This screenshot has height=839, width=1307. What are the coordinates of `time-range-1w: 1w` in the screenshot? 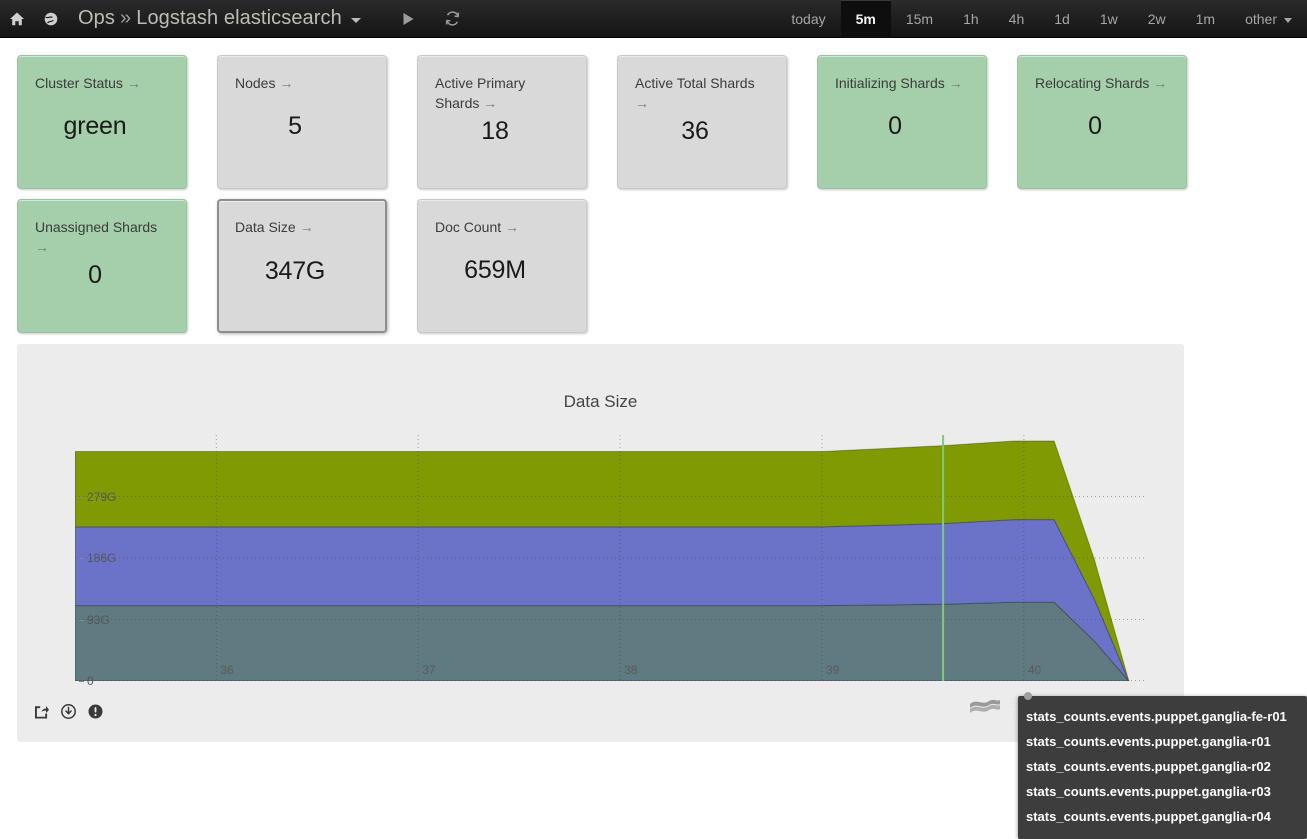 It's located at (1109, 19).